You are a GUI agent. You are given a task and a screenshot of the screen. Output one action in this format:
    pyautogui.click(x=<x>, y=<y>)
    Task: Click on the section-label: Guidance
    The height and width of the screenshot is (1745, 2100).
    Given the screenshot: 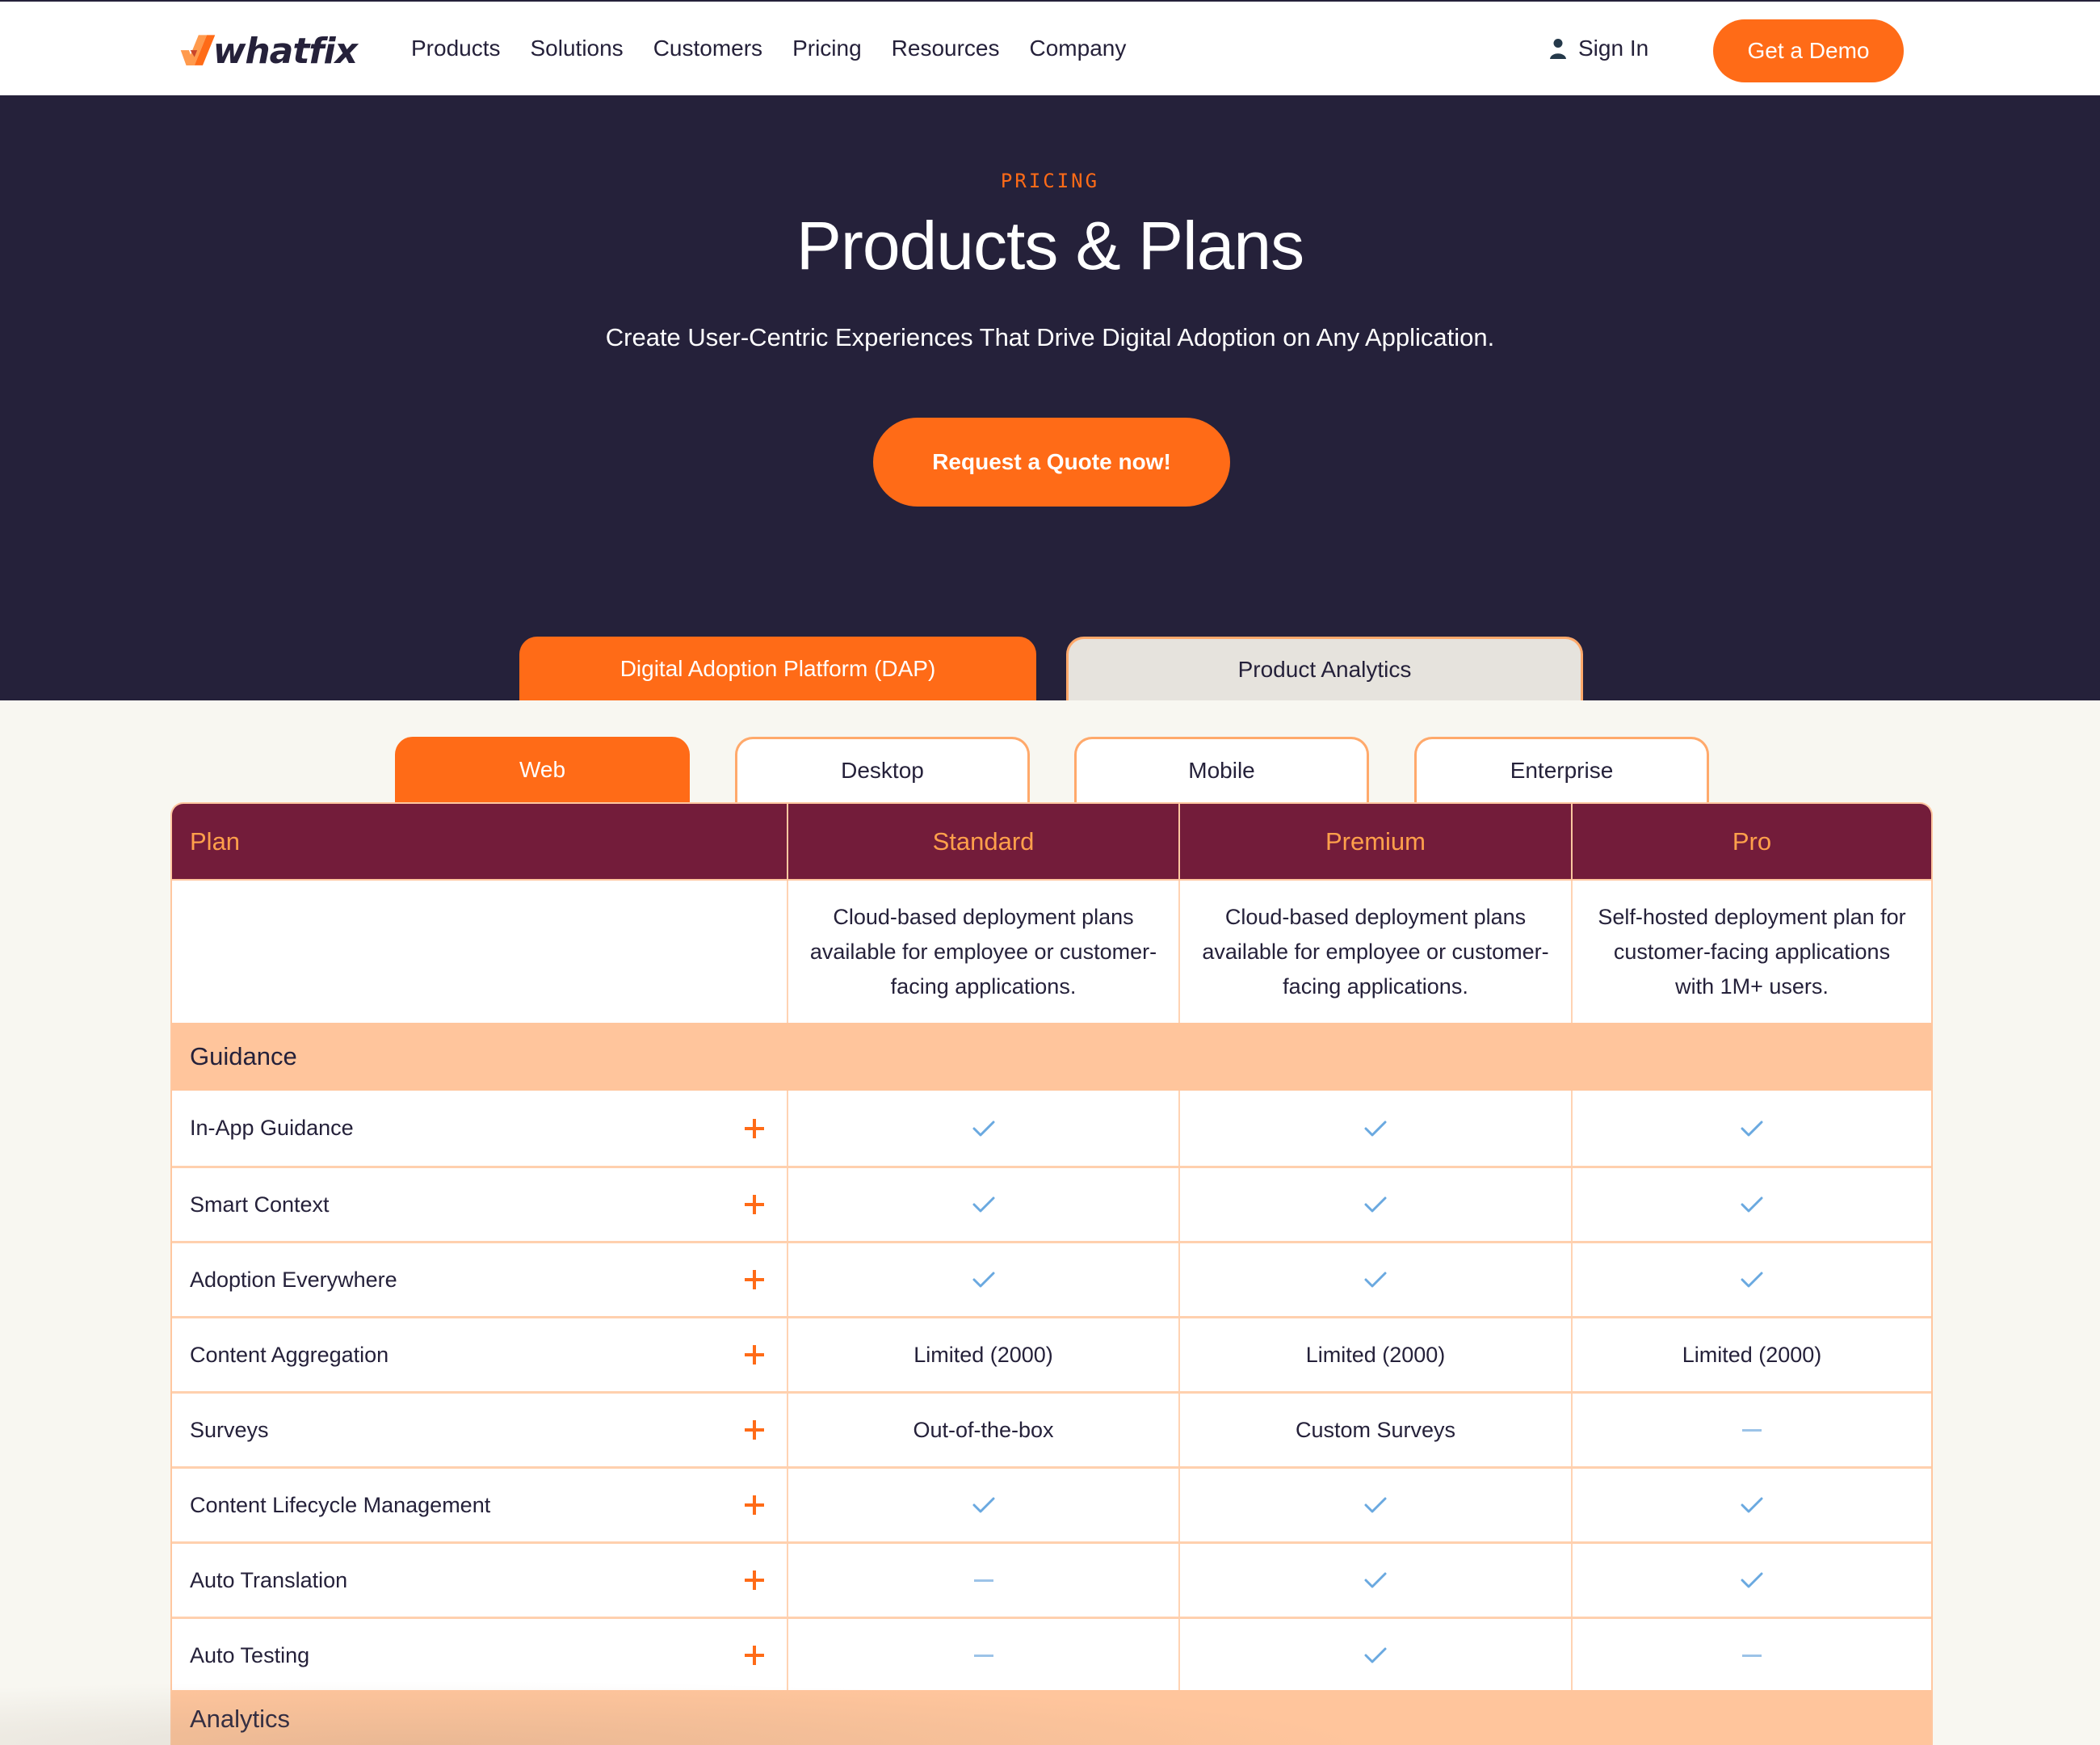 What is the action you would take?
    pyautogui.click(x=243, y=1056)
    